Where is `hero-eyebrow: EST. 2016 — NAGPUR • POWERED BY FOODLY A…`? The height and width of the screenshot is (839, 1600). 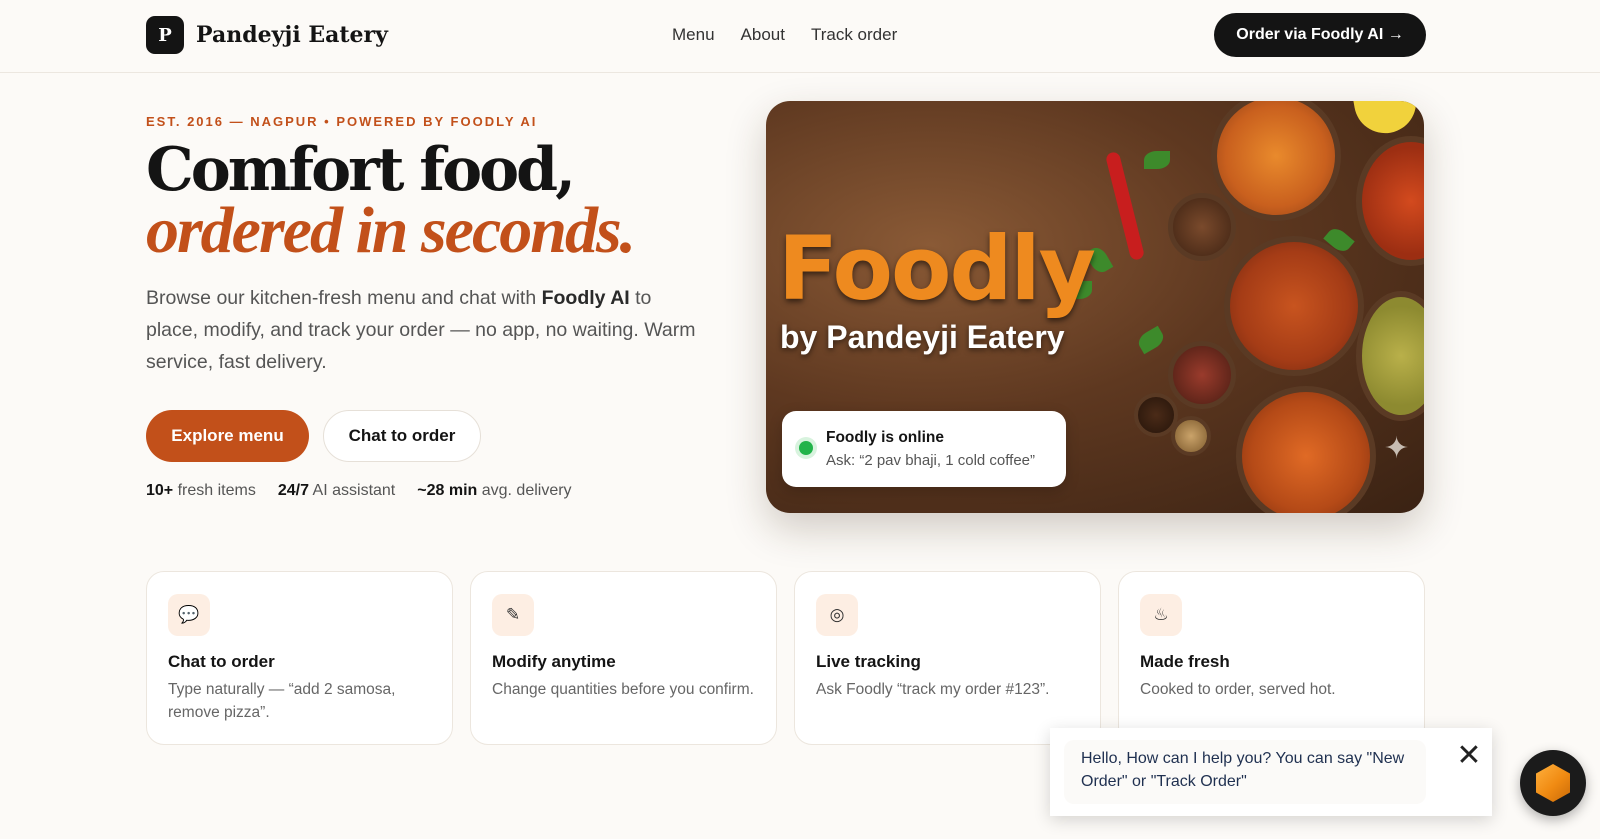
hero-eyebrow: EST. 2016 — NAGPUR • POWERED BY FOODLY A… is located at coordinates (342, 121).